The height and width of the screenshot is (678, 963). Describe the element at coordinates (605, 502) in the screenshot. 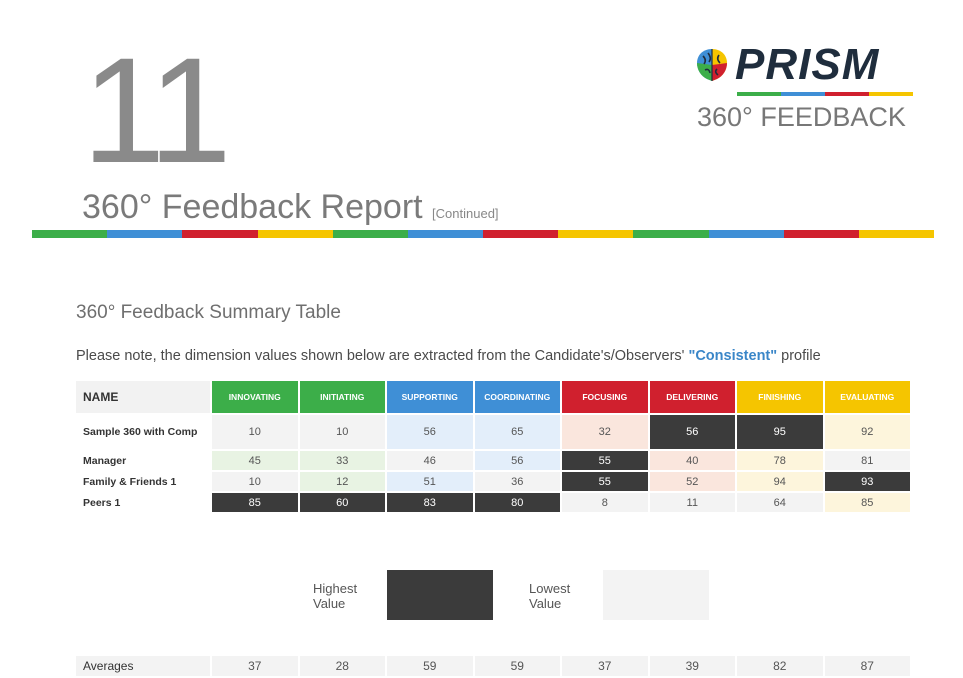

I see `table-cell: 8` at that location.